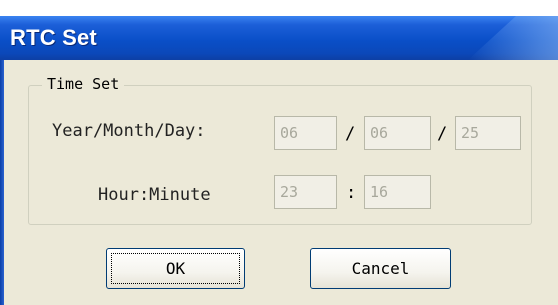  What do you see at coordinates (397, 192) in the screenshot?
I see `minute-field: 16` at bounding box center [397, 192].